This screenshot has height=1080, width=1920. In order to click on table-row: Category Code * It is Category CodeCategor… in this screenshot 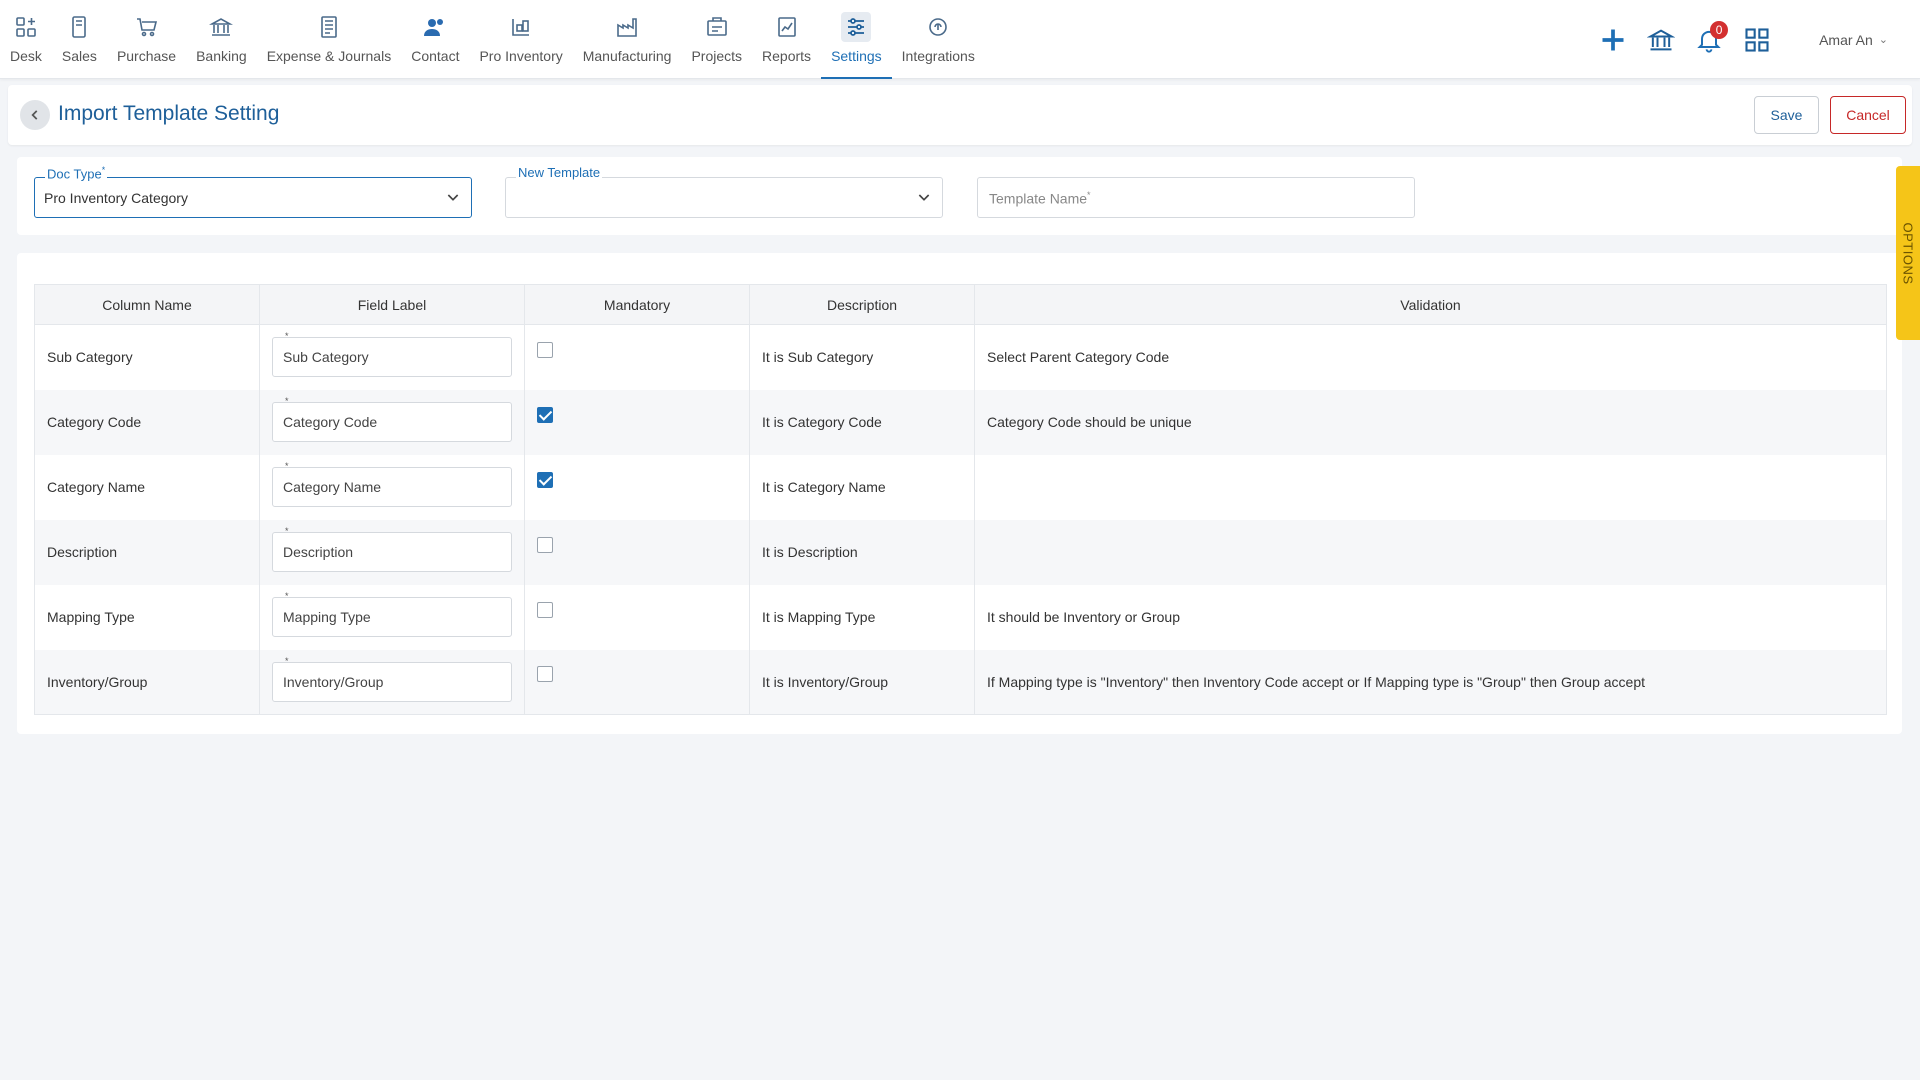, I will do `click(960, 422)`.